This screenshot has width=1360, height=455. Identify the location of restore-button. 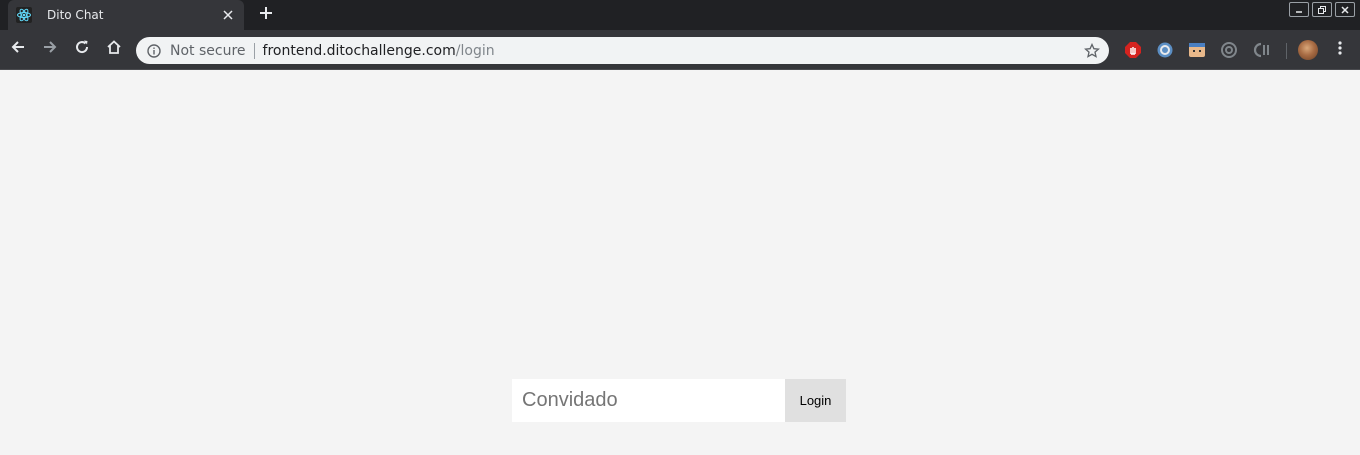
(1322, 9).